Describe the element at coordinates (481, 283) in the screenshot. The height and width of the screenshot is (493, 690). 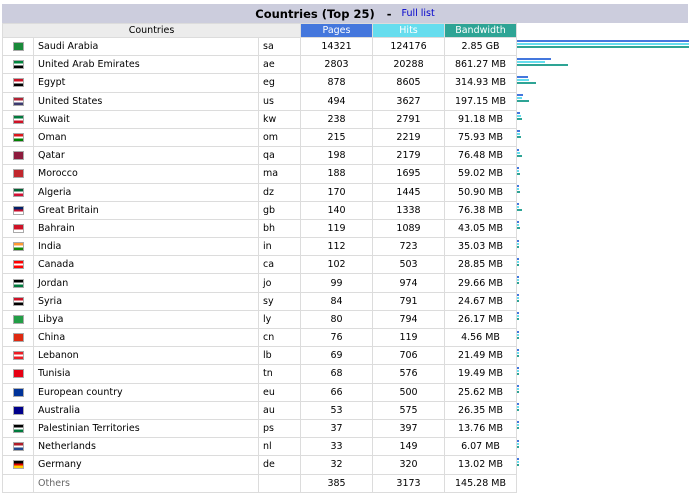
I see `bandwidth-value: 29.66 MB` at that location.